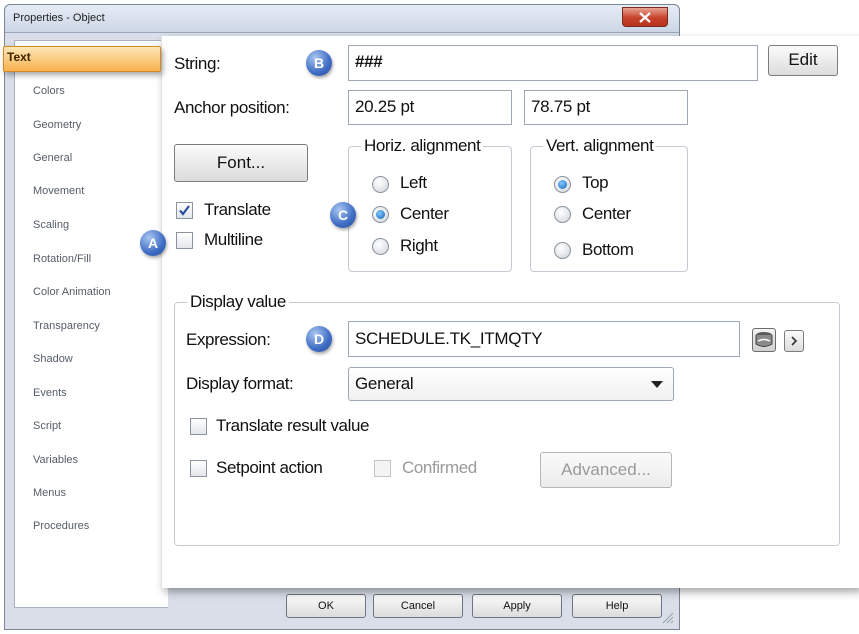 Image resolution: width=859 pixels, height=634 pixels. Describe the element at coordinates (606, 213) in the screenshot. I see `vert-center-label: Center` at that location.